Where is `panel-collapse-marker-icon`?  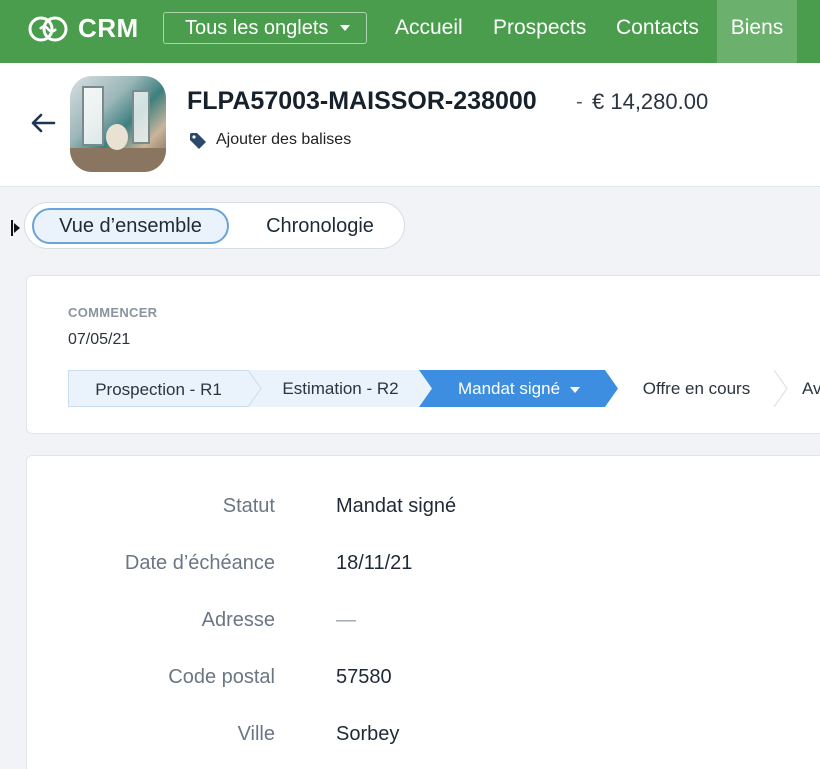 panel-collapse-marker-icon is located at coordinates (16, 228).